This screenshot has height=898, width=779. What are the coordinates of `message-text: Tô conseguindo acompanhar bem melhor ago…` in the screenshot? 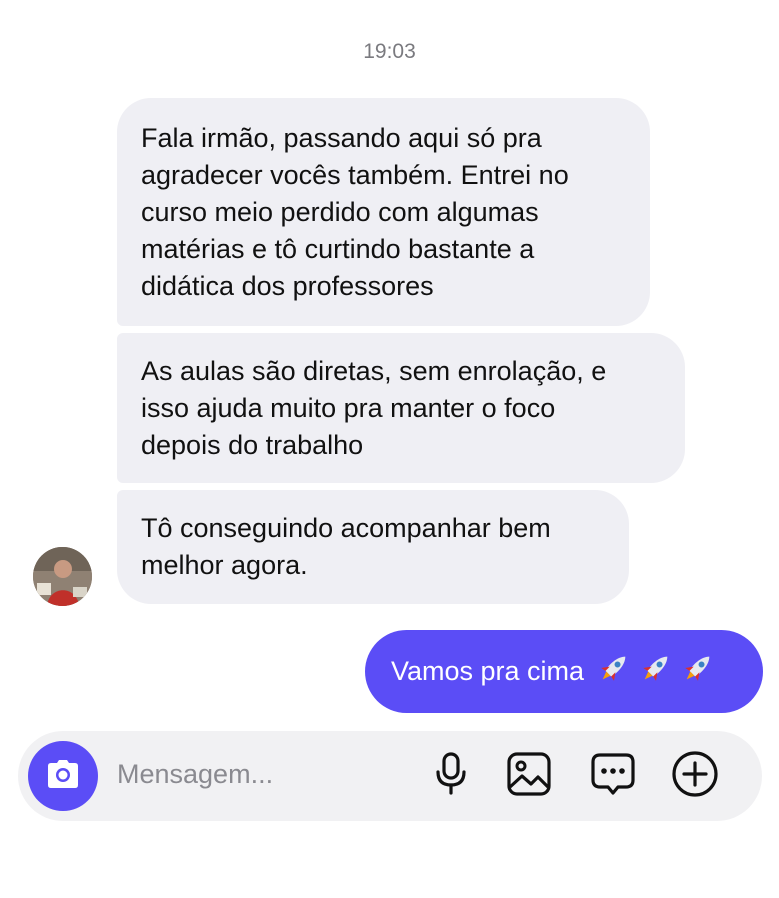 It's located at (346, 546).